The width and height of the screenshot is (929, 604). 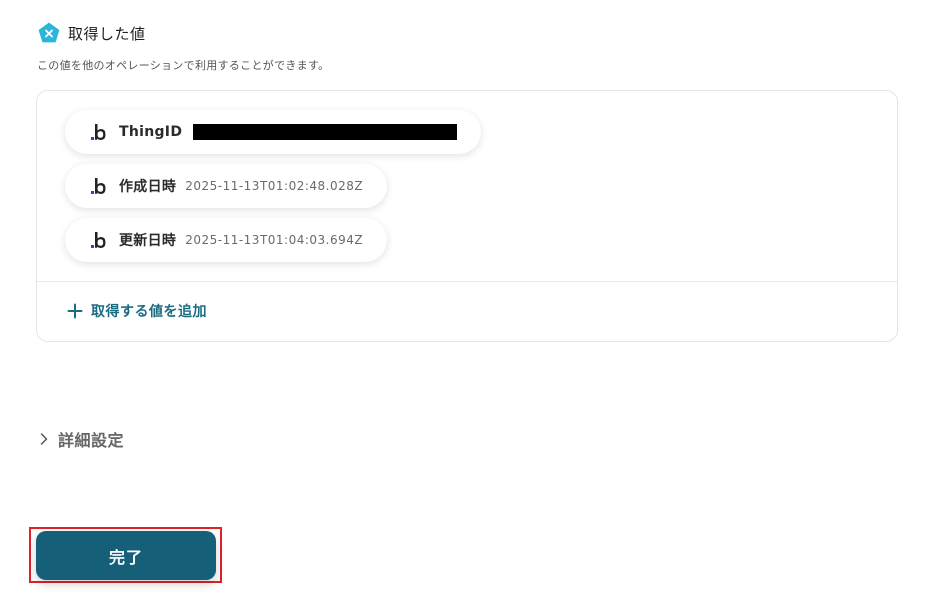 I want to click on complete-button-label: 完了, so click(x=125, y=557).